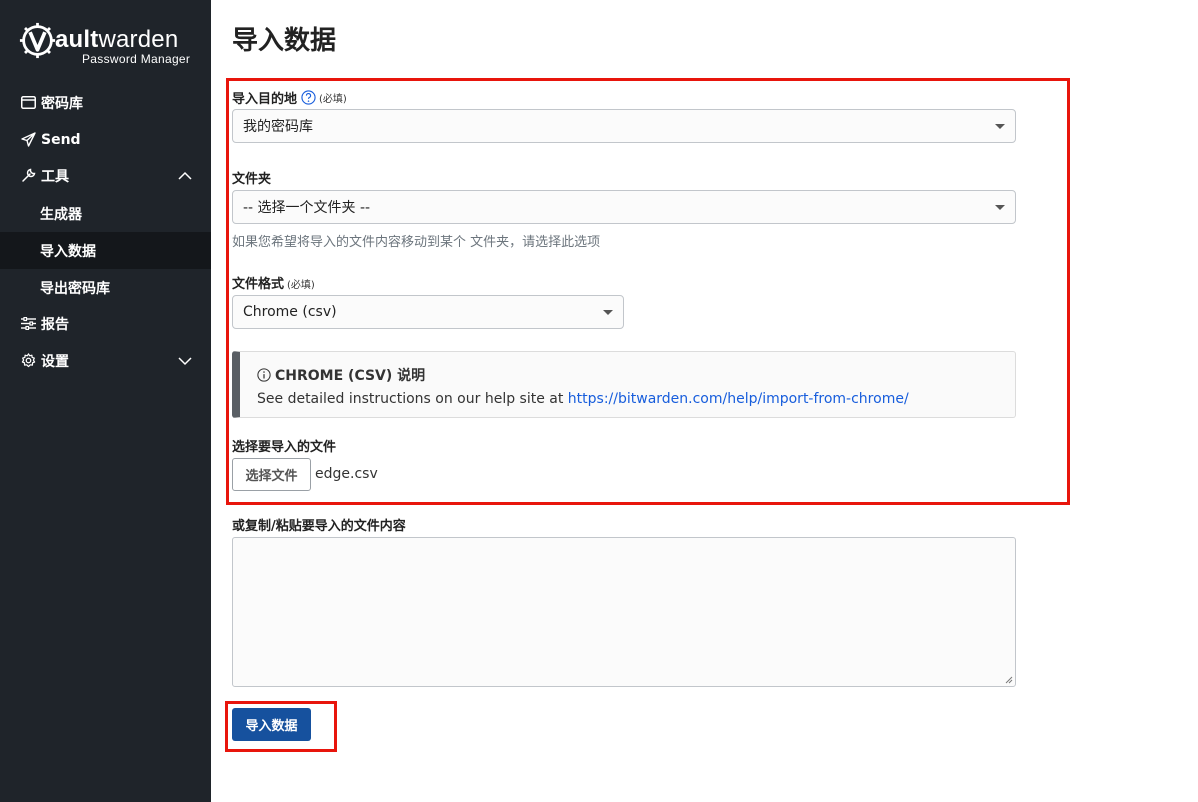  I want to click on vaultwarden-logo-icon, so click(37, 40).